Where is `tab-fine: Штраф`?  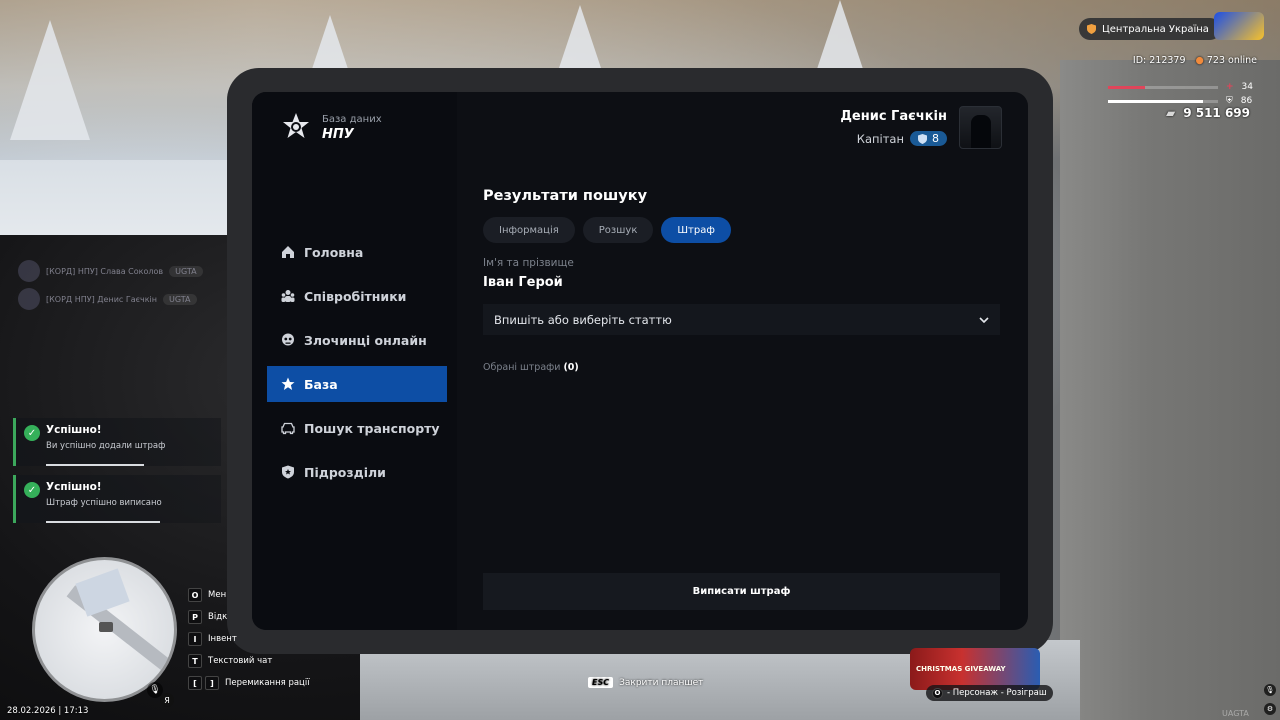 tab-fine: Штраф is located at coordinates (696, 230).